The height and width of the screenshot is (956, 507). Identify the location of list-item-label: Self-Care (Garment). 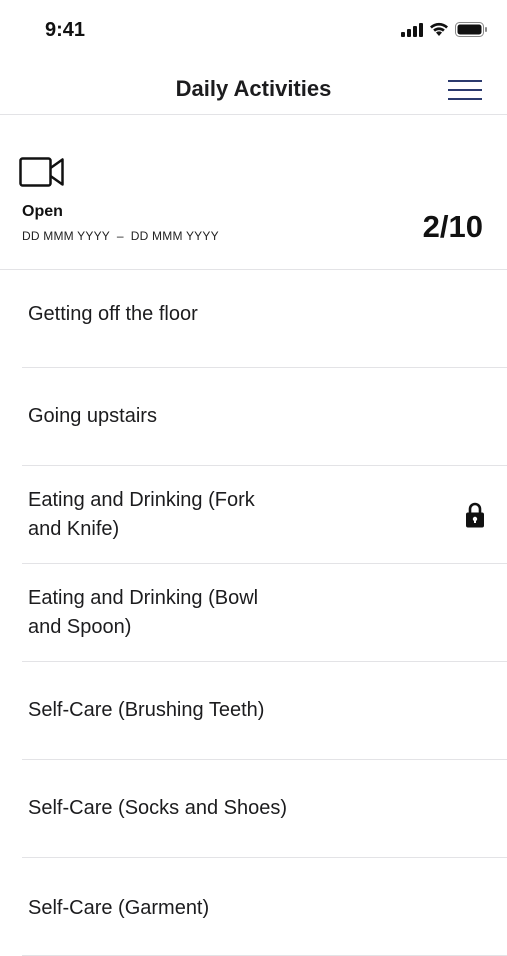
(119, 908).